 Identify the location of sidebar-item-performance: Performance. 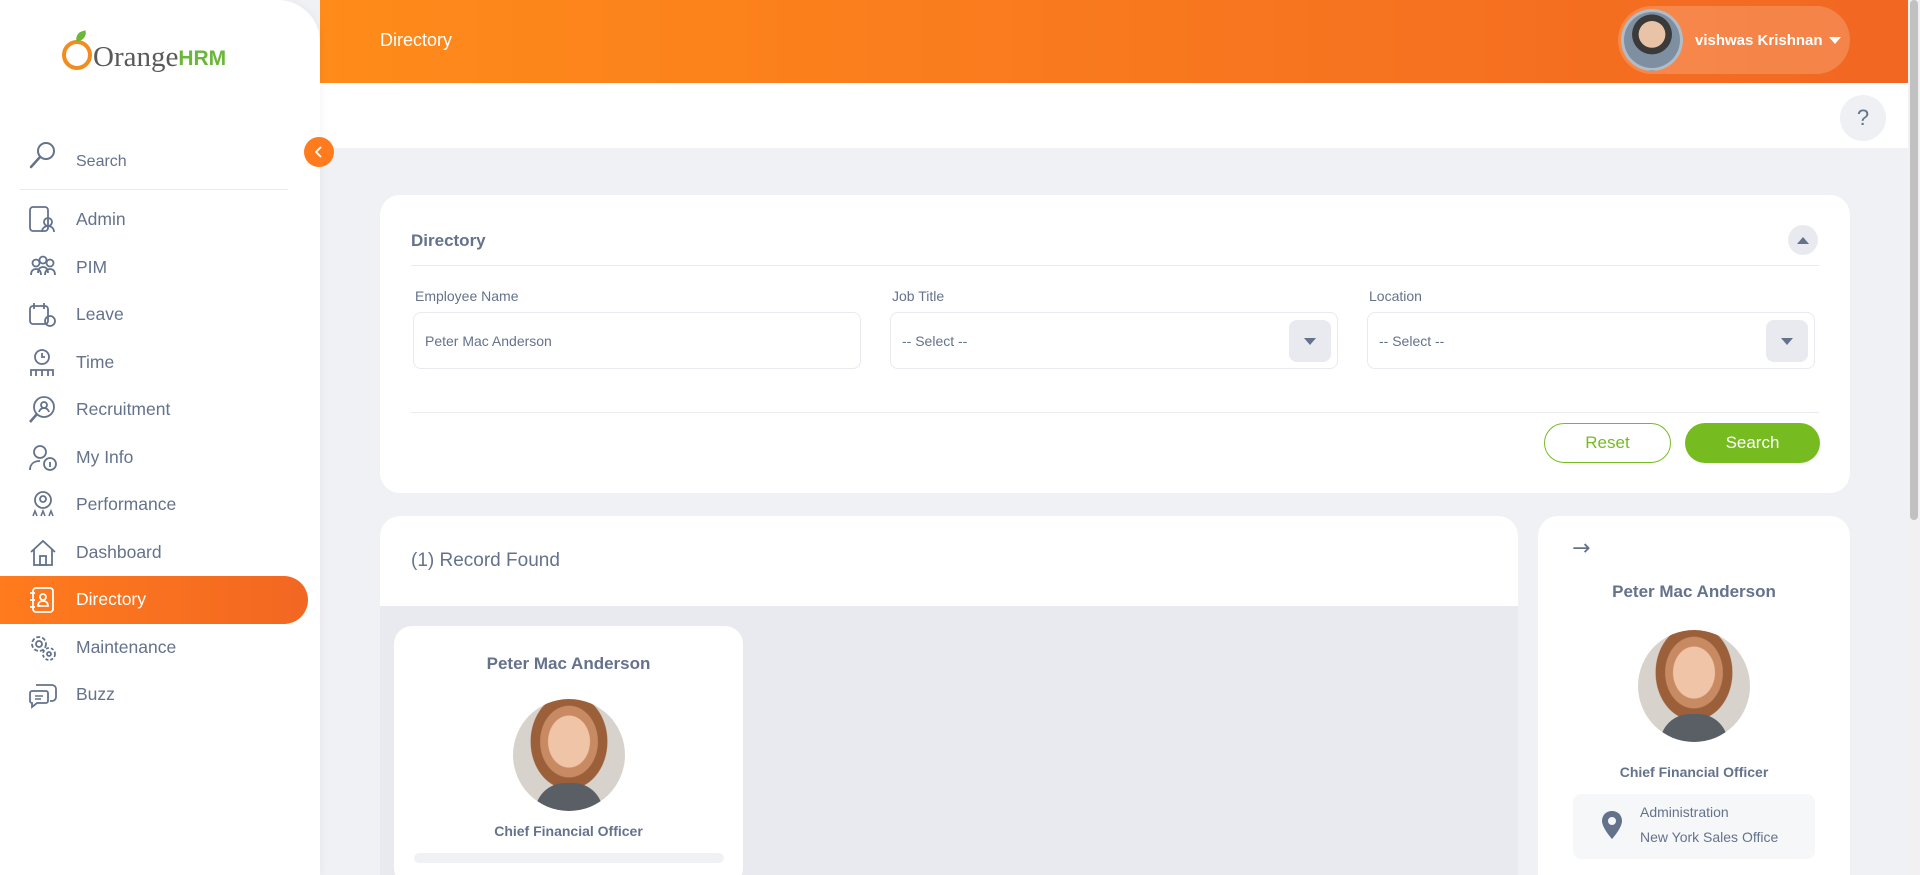
(154, 505).